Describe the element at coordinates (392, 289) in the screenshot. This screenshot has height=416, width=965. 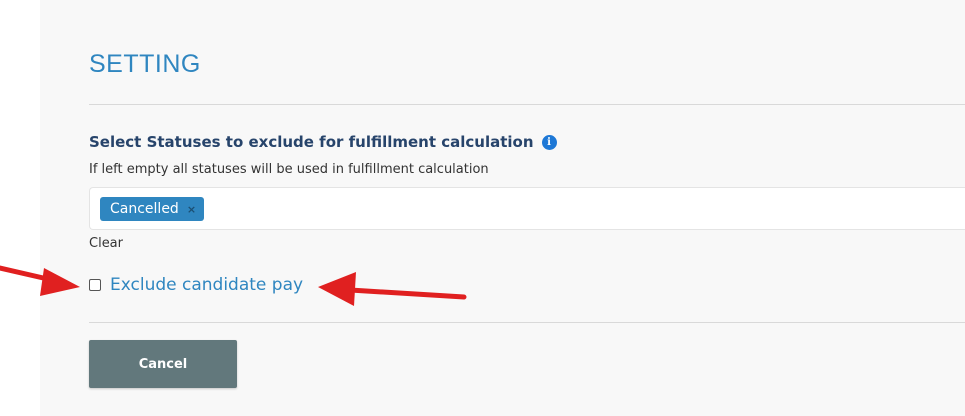
I see `right-arrow` at that location.